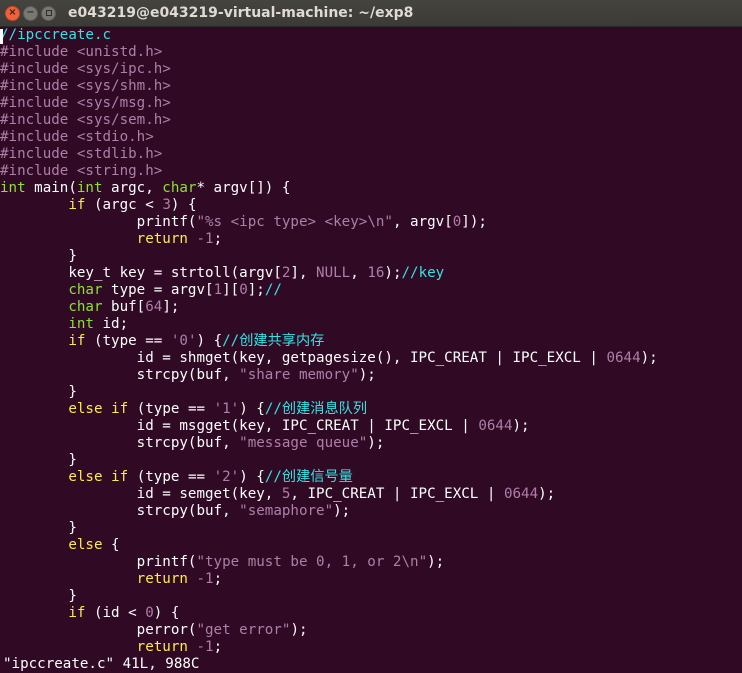  Describe the element at coordinates (85, 409) in the screenshot. I see `code-token-kw: else` at that location.